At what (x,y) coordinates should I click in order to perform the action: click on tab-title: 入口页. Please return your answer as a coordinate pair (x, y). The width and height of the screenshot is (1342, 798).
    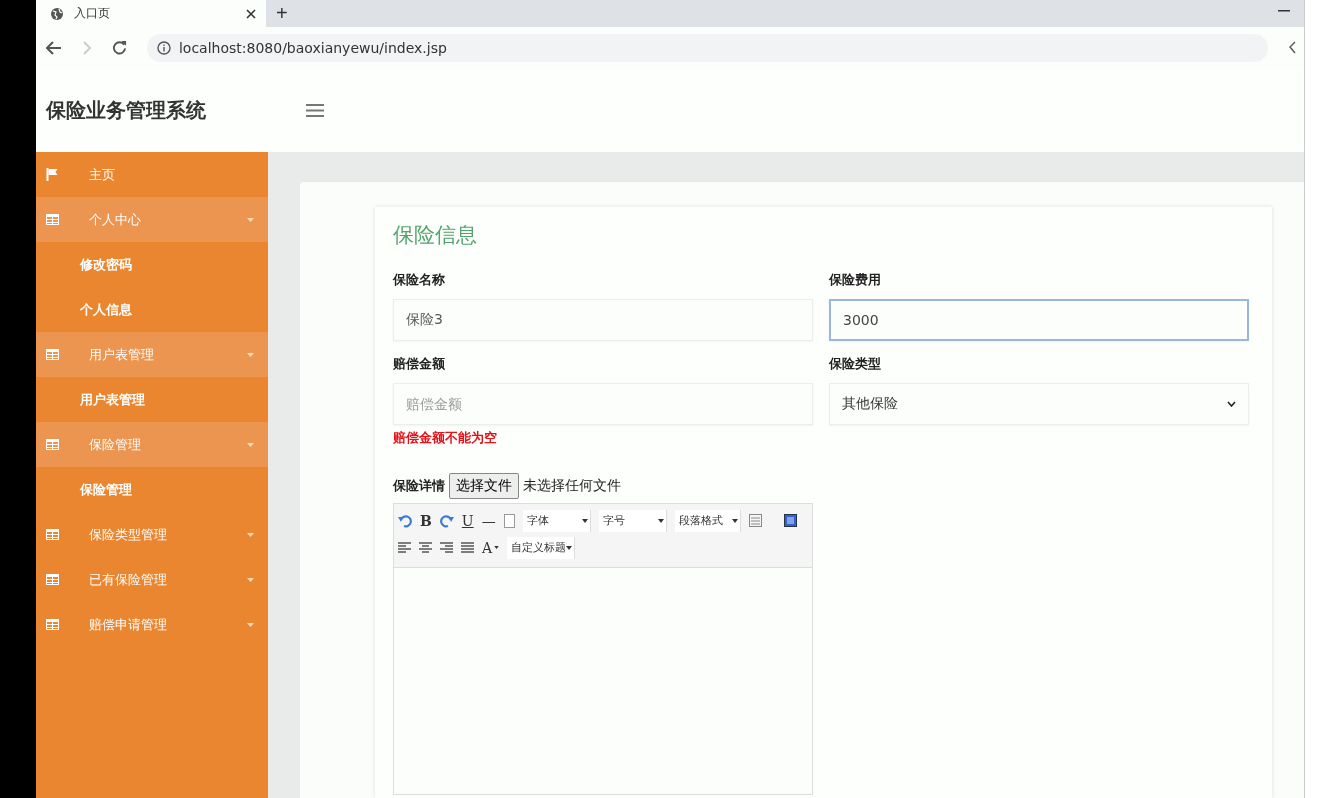
    Looking at the image, I should click on (92, 13).